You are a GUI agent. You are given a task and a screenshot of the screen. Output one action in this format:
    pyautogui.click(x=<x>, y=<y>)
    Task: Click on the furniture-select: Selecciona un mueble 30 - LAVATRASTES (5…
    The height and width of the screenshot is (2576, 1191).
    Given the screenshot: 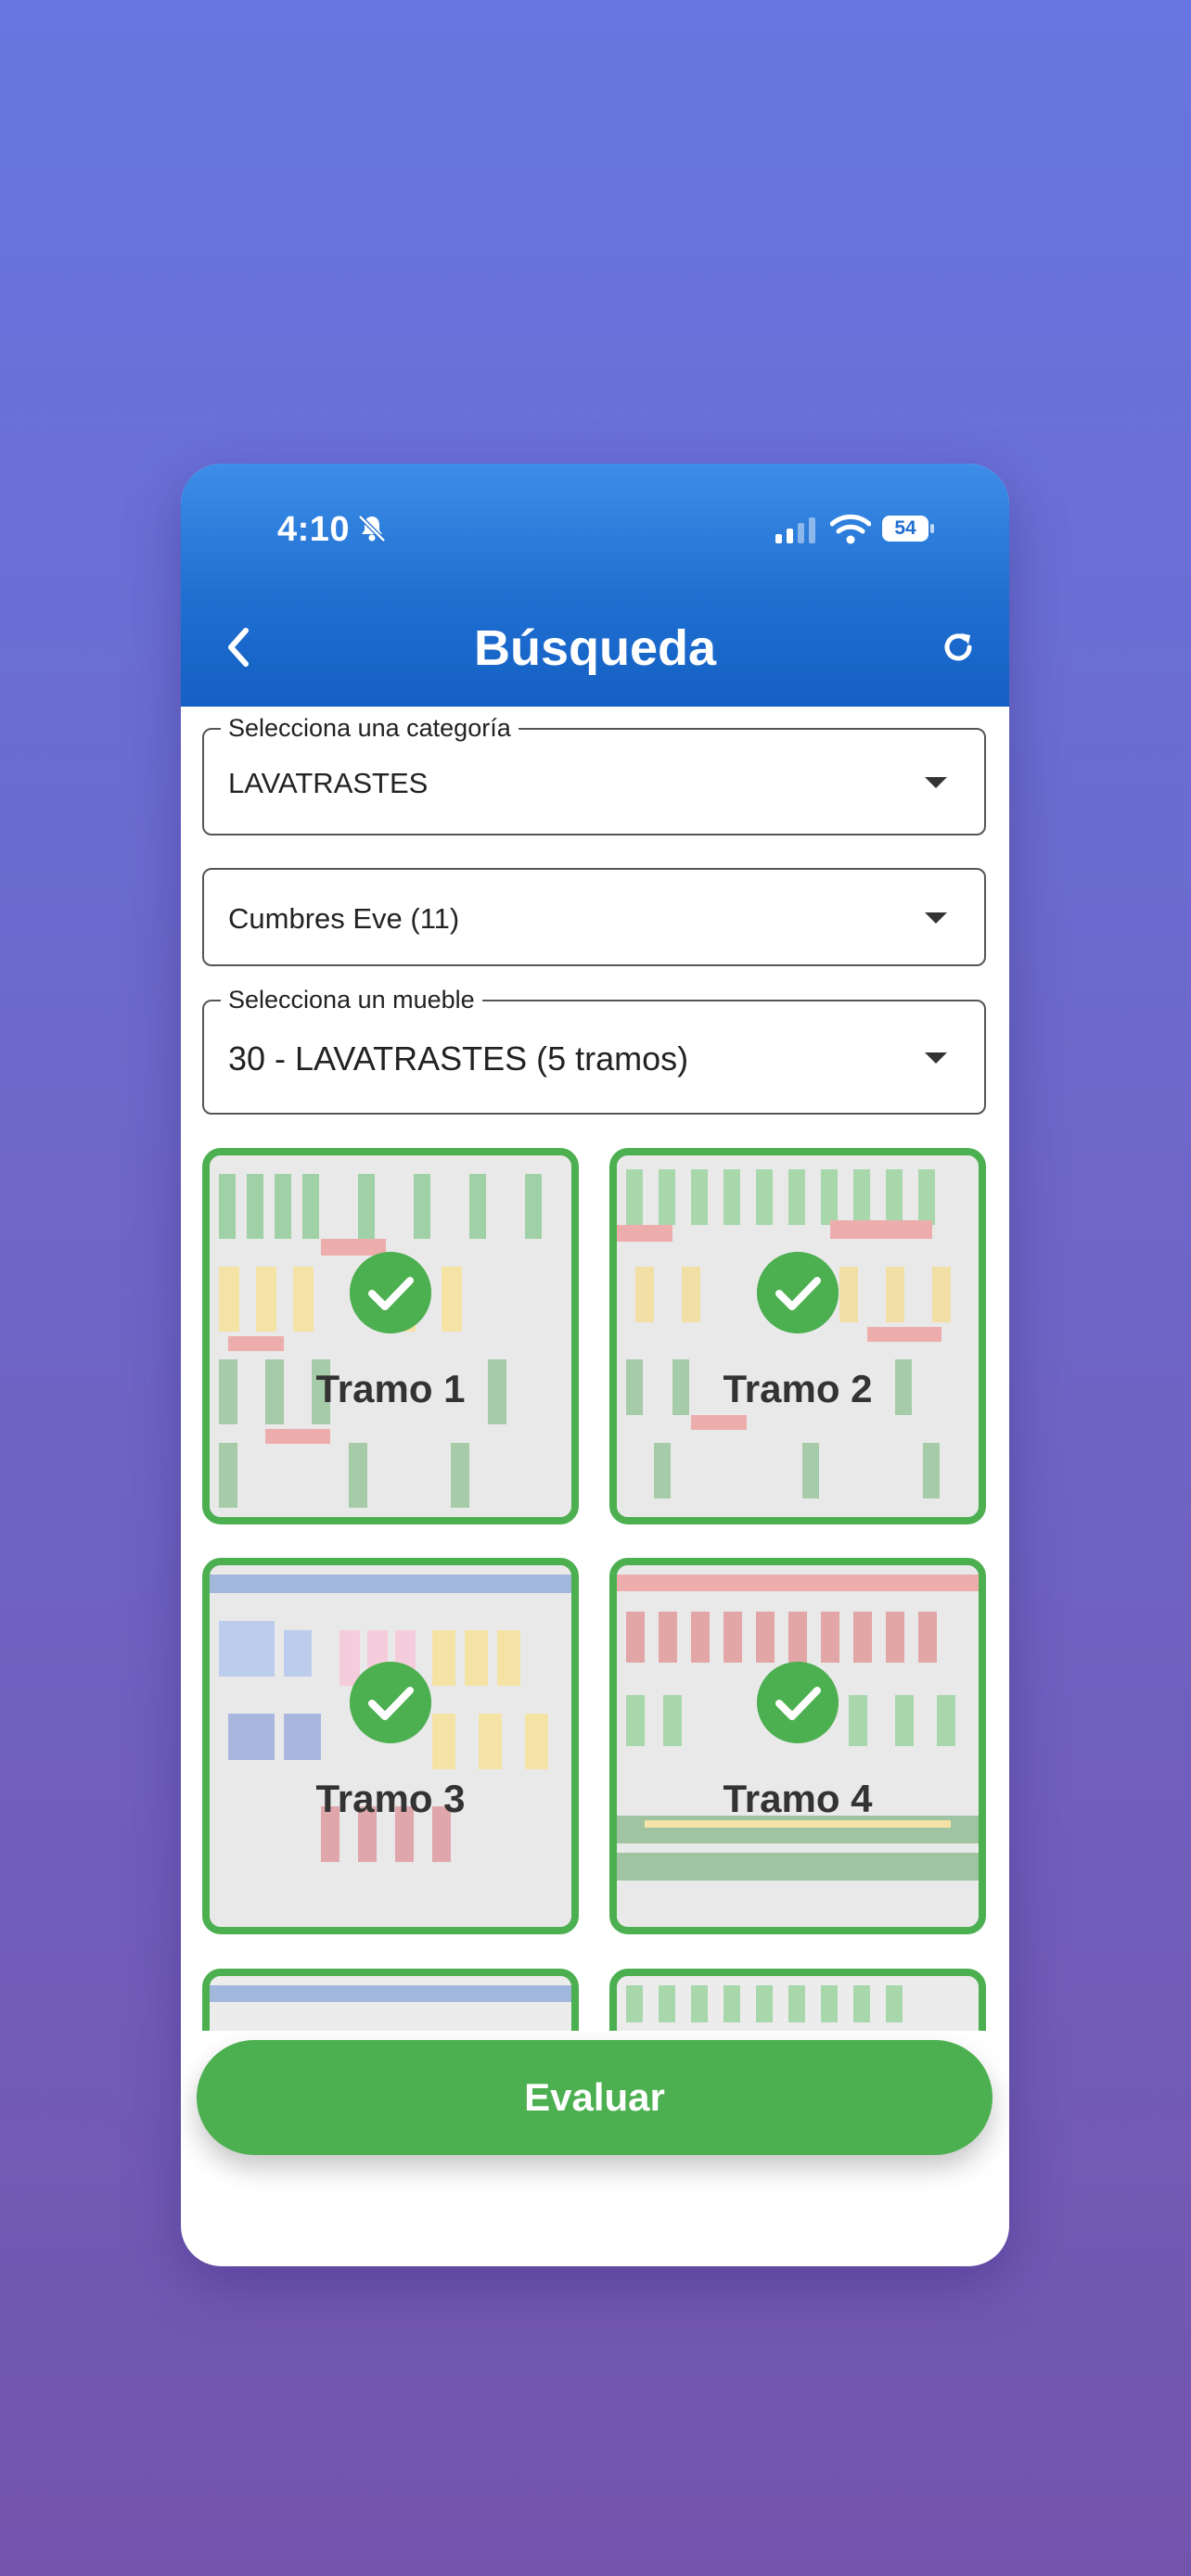 What is the action you would take?
    pyautogui.click(x=594, y=1050)
    